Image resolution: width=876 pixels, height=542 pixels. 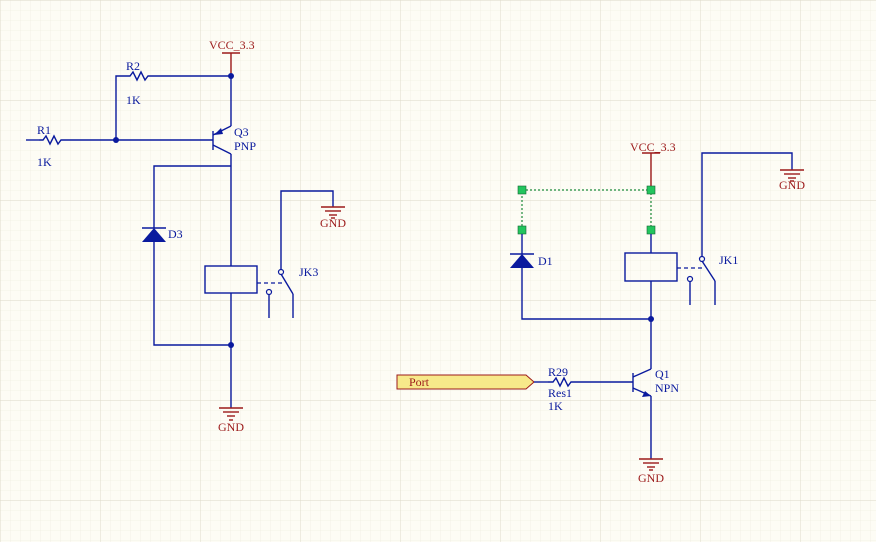 I want to click on d3-designator: D3, so click(x=175, y=234).